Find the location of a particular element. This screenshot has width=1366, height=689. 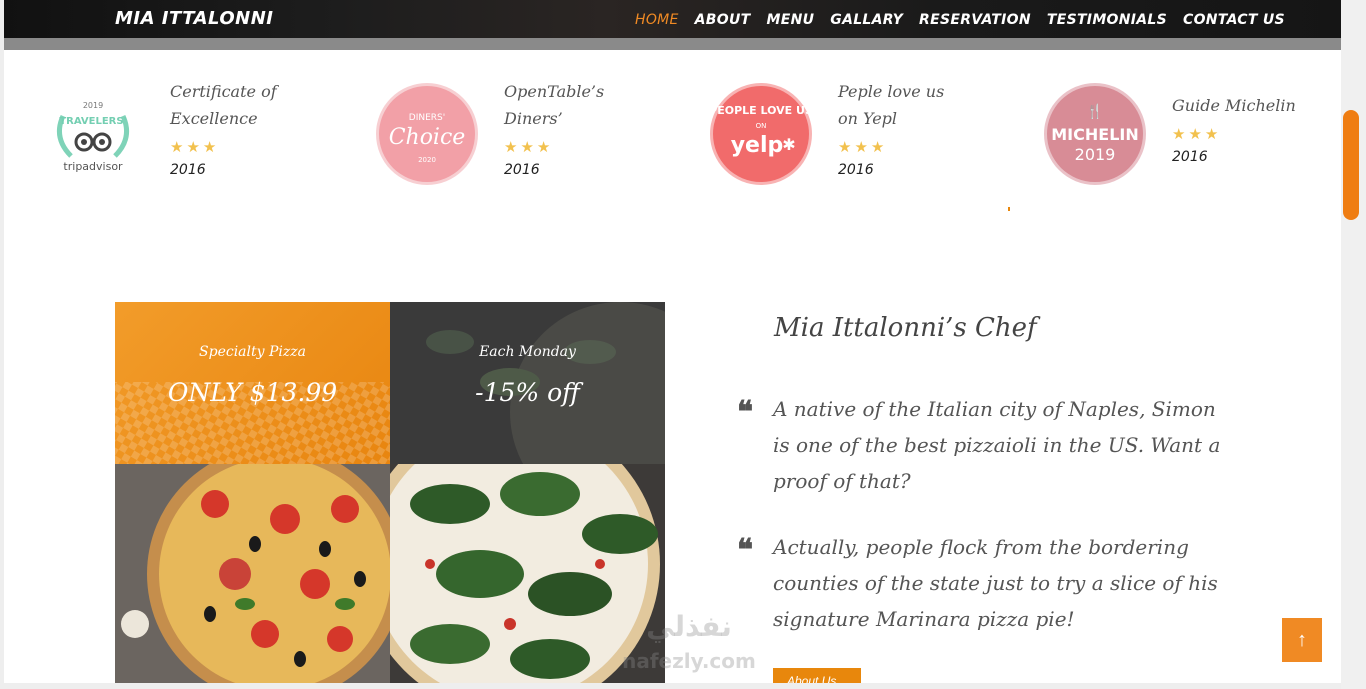

michelin-badge-icon: 🍴 MICHELIN 2019 is located at coordinates (1095, 134).